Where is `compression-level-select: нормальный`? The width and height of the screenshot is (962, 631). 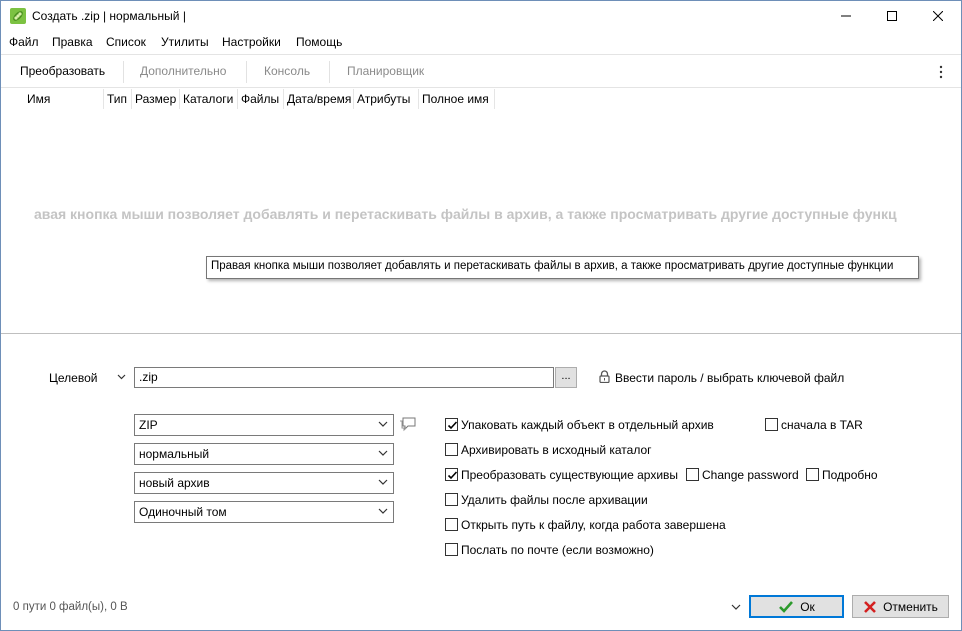
compression-level-select: нормальный is located at coordinates (264, 454).